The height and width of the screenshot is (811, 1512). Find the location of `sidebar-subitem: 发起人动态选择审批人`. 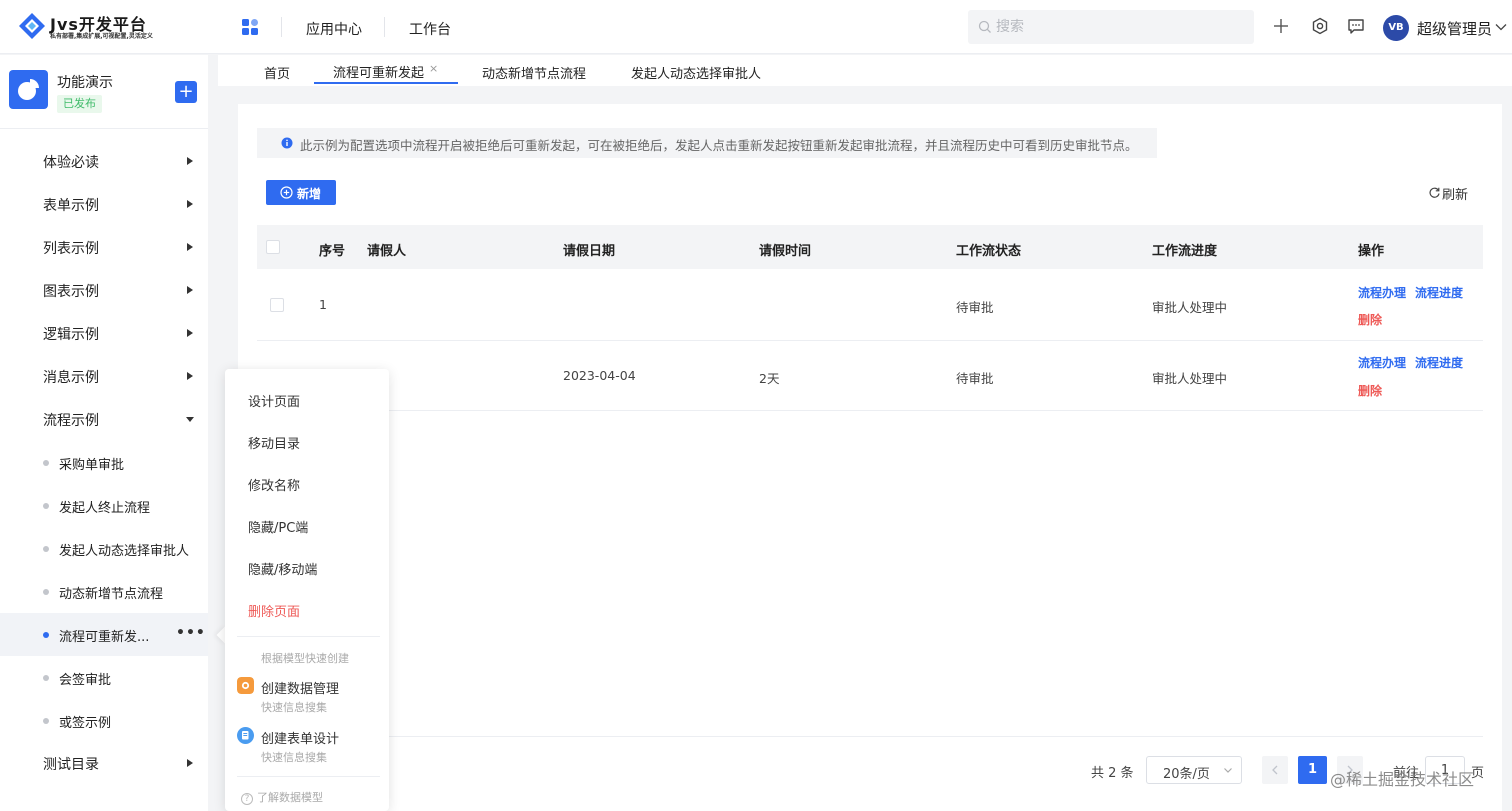

sidebar-subitem: 发起人动态选择审批人 is located at coordinates (104, 548).